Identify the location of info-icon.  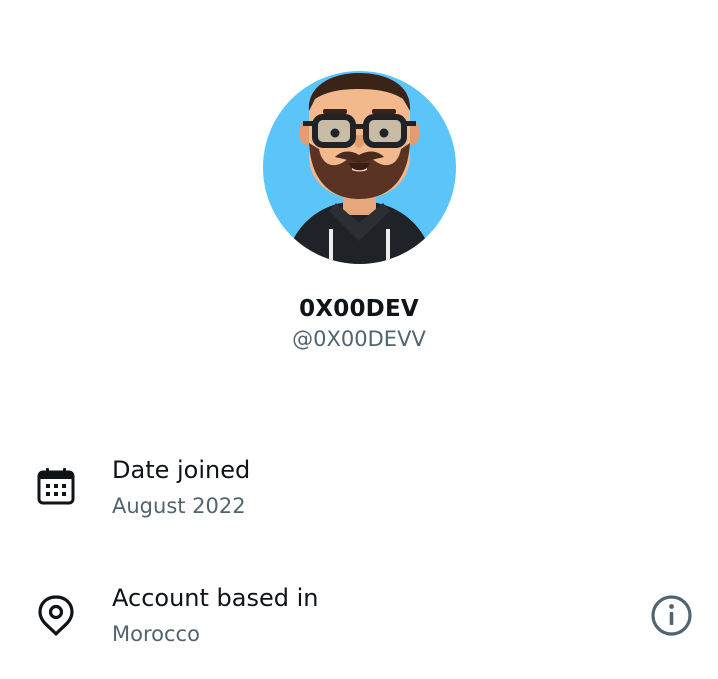
(671, 615).